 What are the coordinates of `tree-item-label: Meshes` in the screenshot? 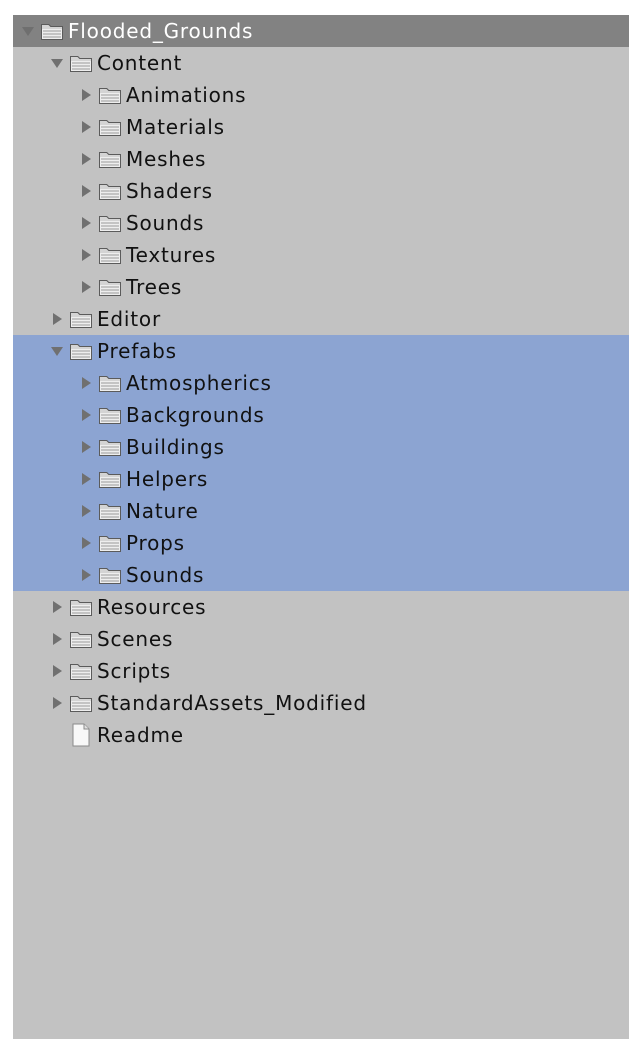 It's located at (166, 159).